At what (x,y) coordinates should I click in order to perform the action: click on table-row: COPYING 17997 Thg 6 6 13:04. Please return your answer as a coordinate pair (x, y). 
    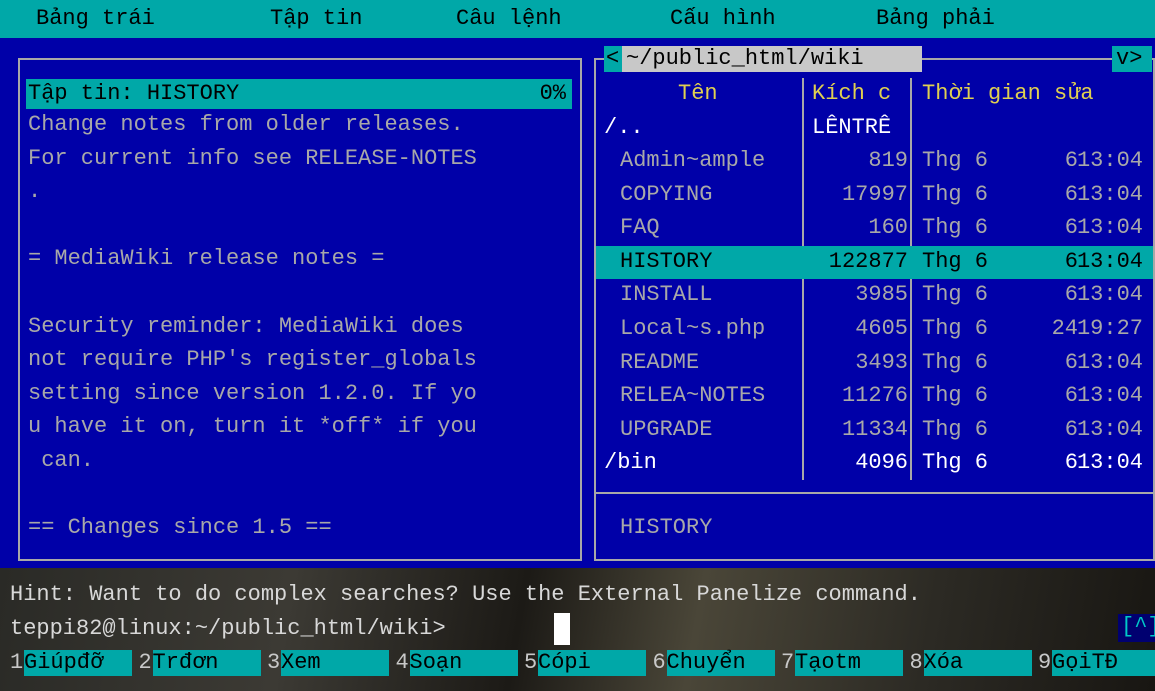
    Looking at the image, I should click on (874, 195).